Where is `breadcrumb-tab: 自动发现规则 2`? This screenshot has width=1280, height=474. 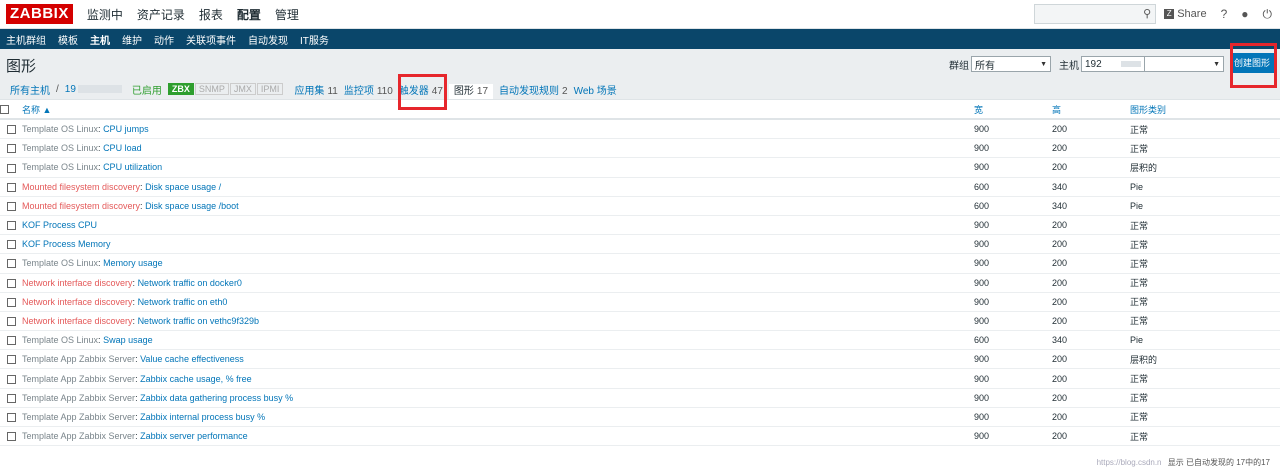
breadcrumb-tab: 自动发现规则 2 is located at coordinates (533, 91).